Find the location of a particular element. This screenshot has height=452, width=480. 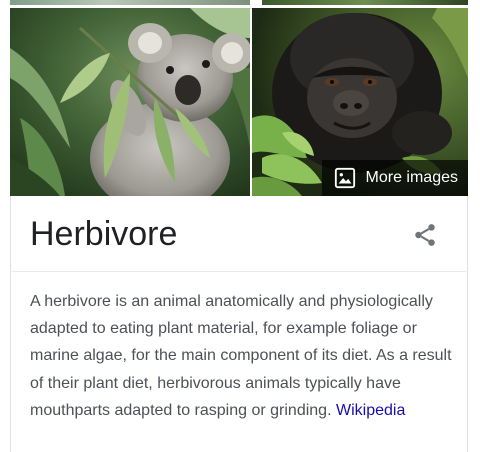

share-icon is located at coordinates (425, 235).